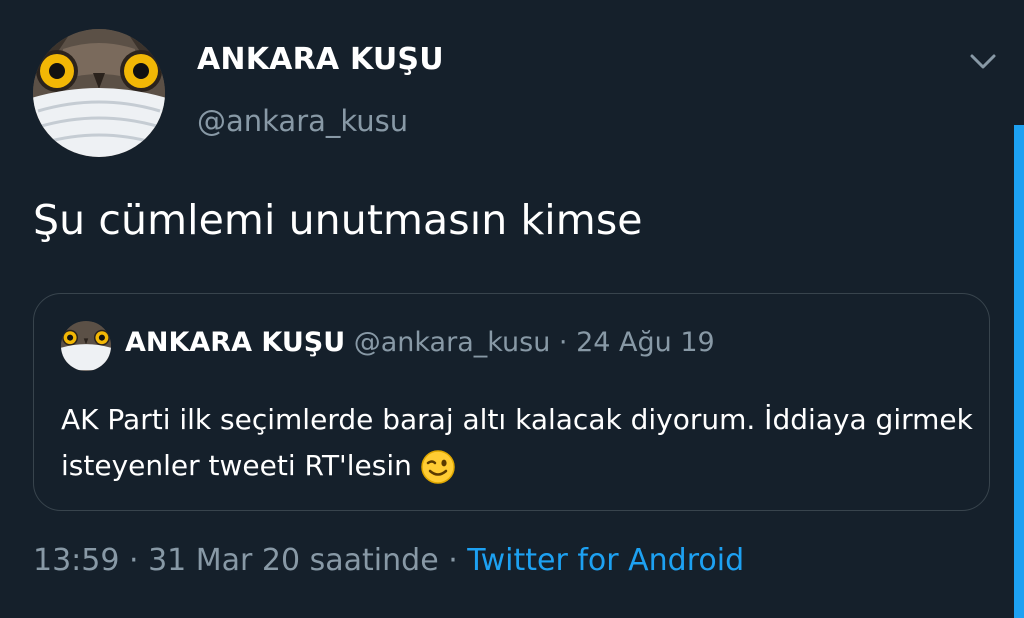 Image resolution: width=1024 pixels, height=618 pixels. I want to click on scrollbar, so click(1019, 371).